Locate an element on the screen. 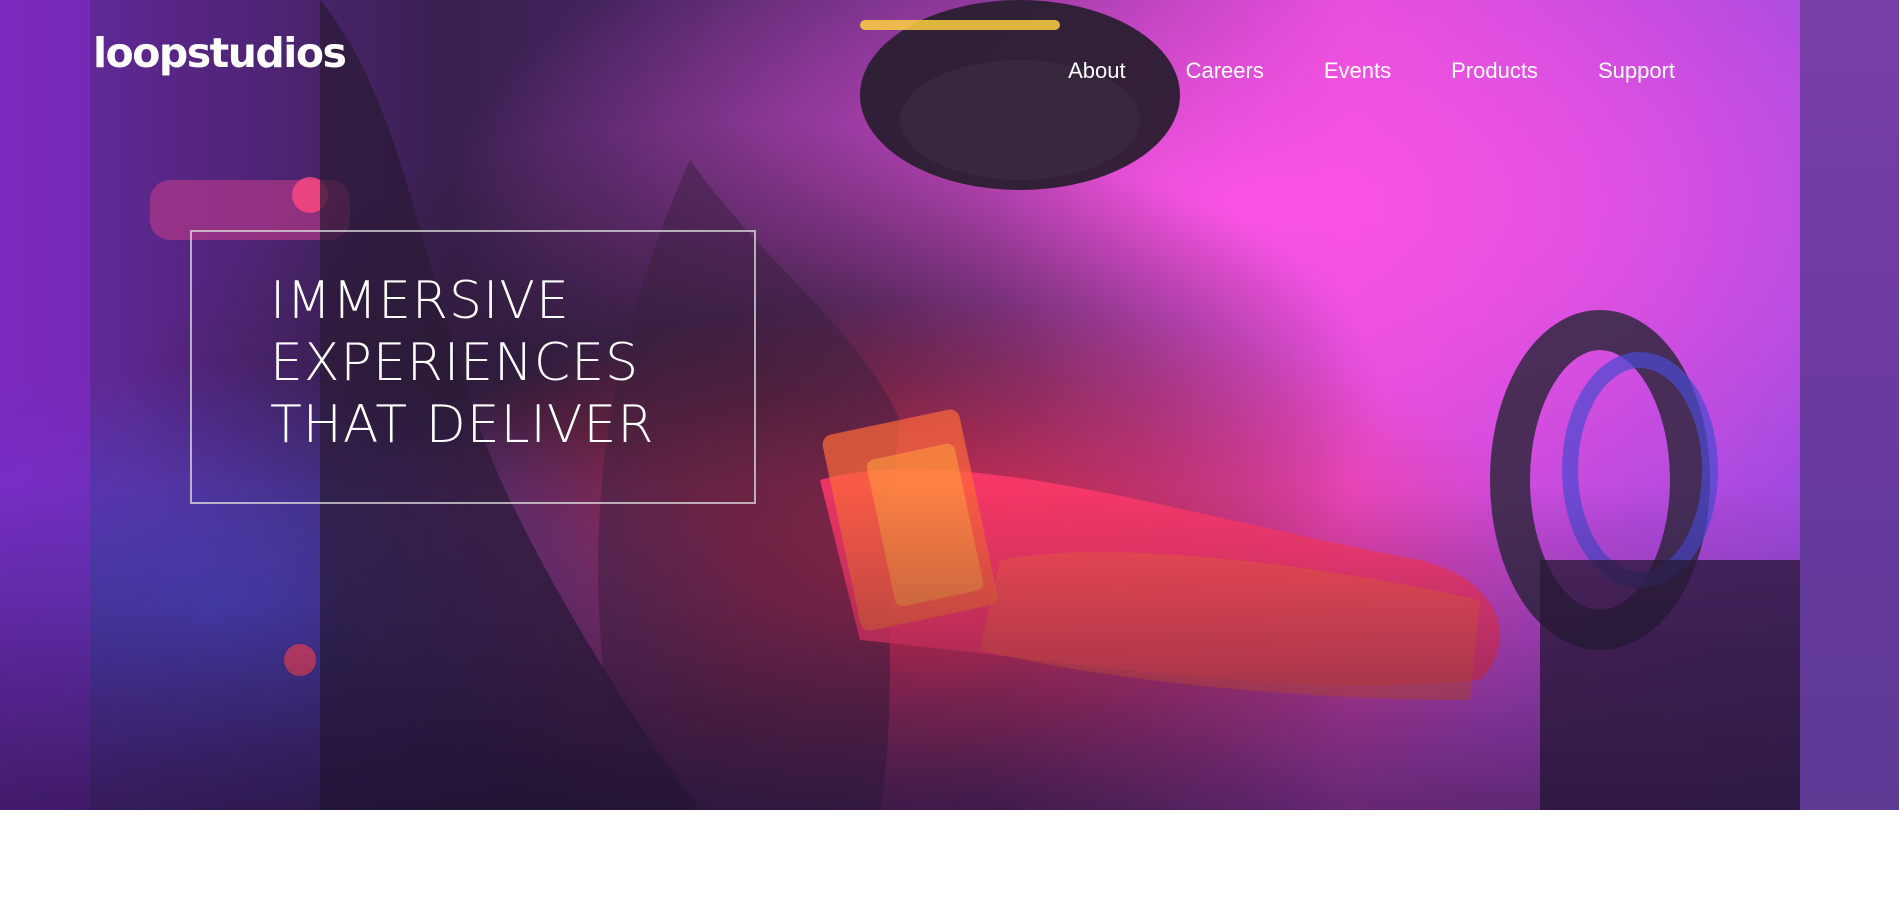 This screenshot has width=1899, height=923. nav-item-careers: Careers is located at coordinates (1225, 71).